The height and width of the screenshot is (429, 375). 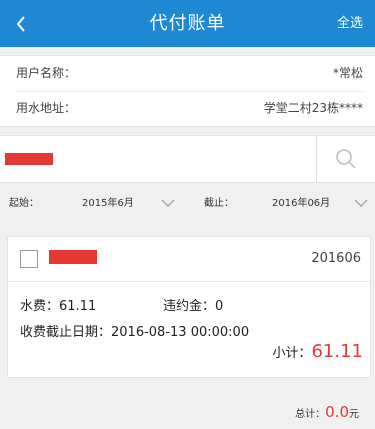 I want to click on subtotal: 小计：61.11, so click(x=317, y=351).